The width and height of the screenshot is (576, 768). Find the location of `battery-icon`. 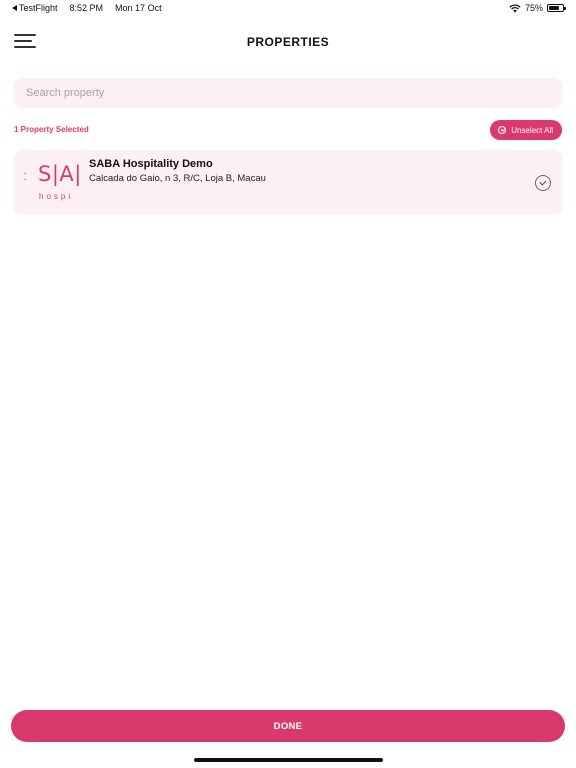

battery-icon is located at coordinates (556, 8).